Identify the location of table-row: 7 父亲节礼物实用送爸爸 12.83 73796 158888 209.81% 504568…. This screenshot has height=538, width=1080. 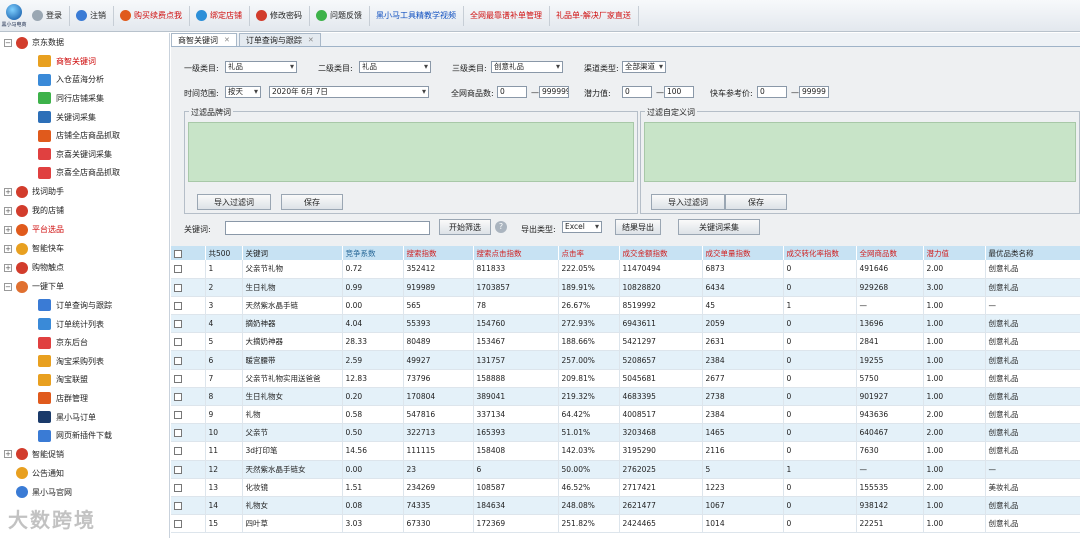
(625, 378).